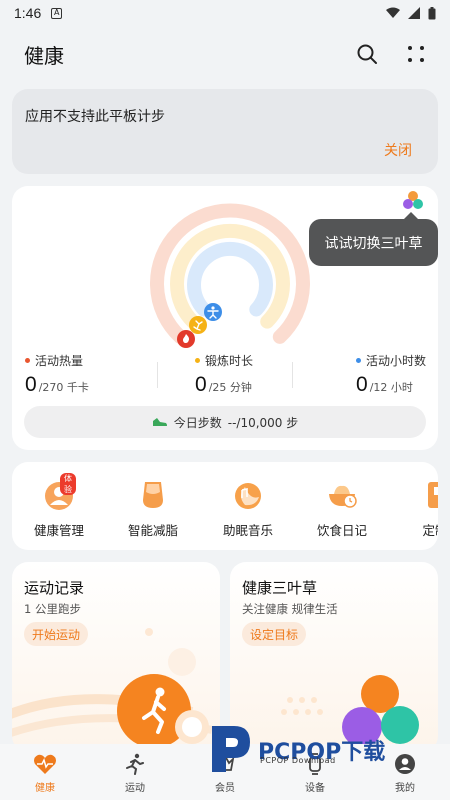  Describe the element at coordinates (430, 530) in the screenshot. I see `service-label: 定制` at that location.